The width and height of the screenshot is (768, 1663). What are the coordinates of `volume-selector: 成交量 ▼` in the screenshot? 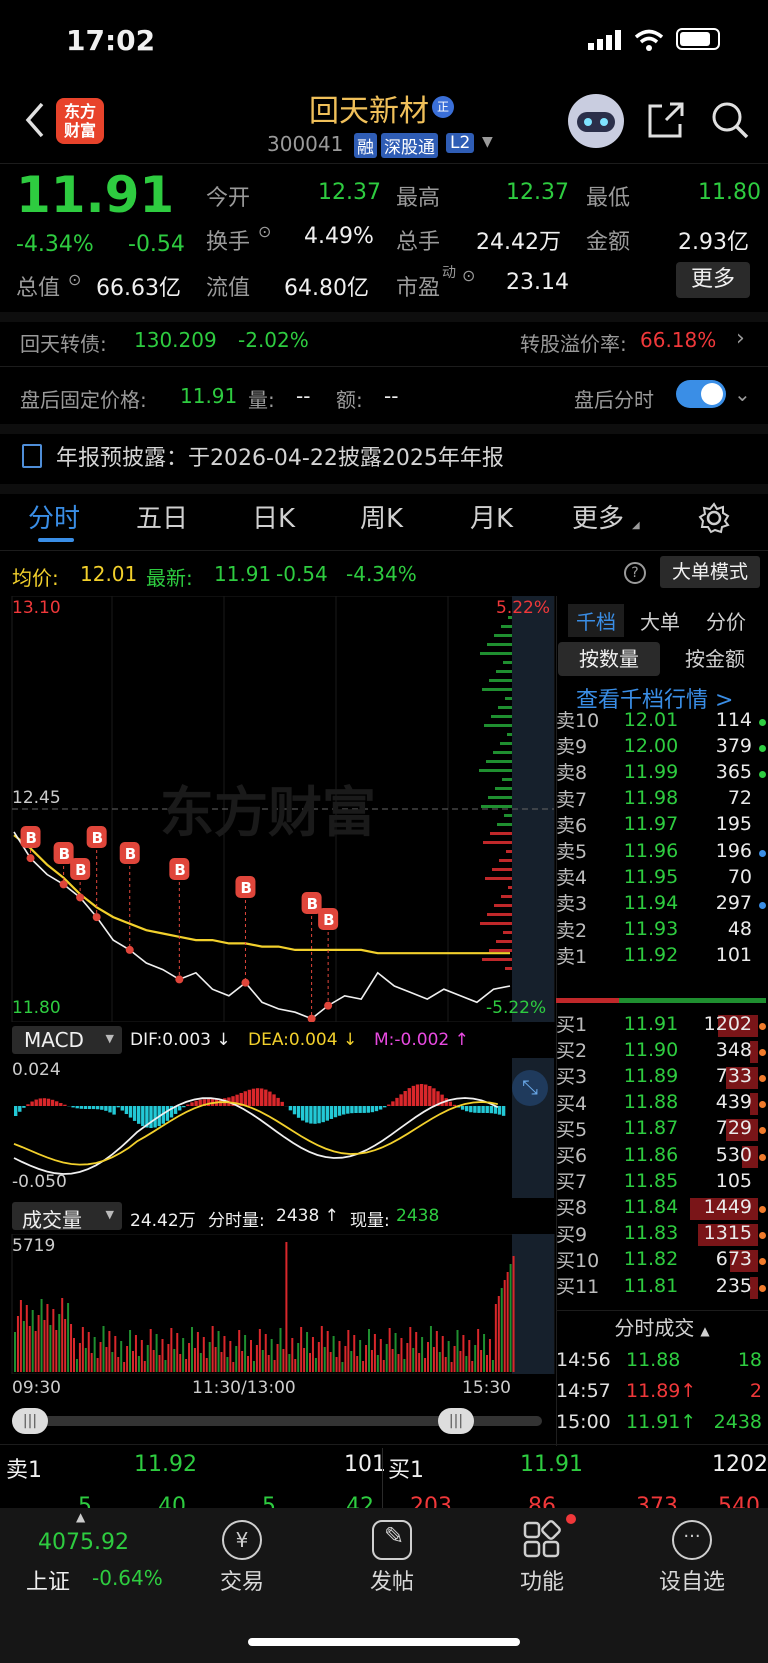 It's located at (67, 1217).